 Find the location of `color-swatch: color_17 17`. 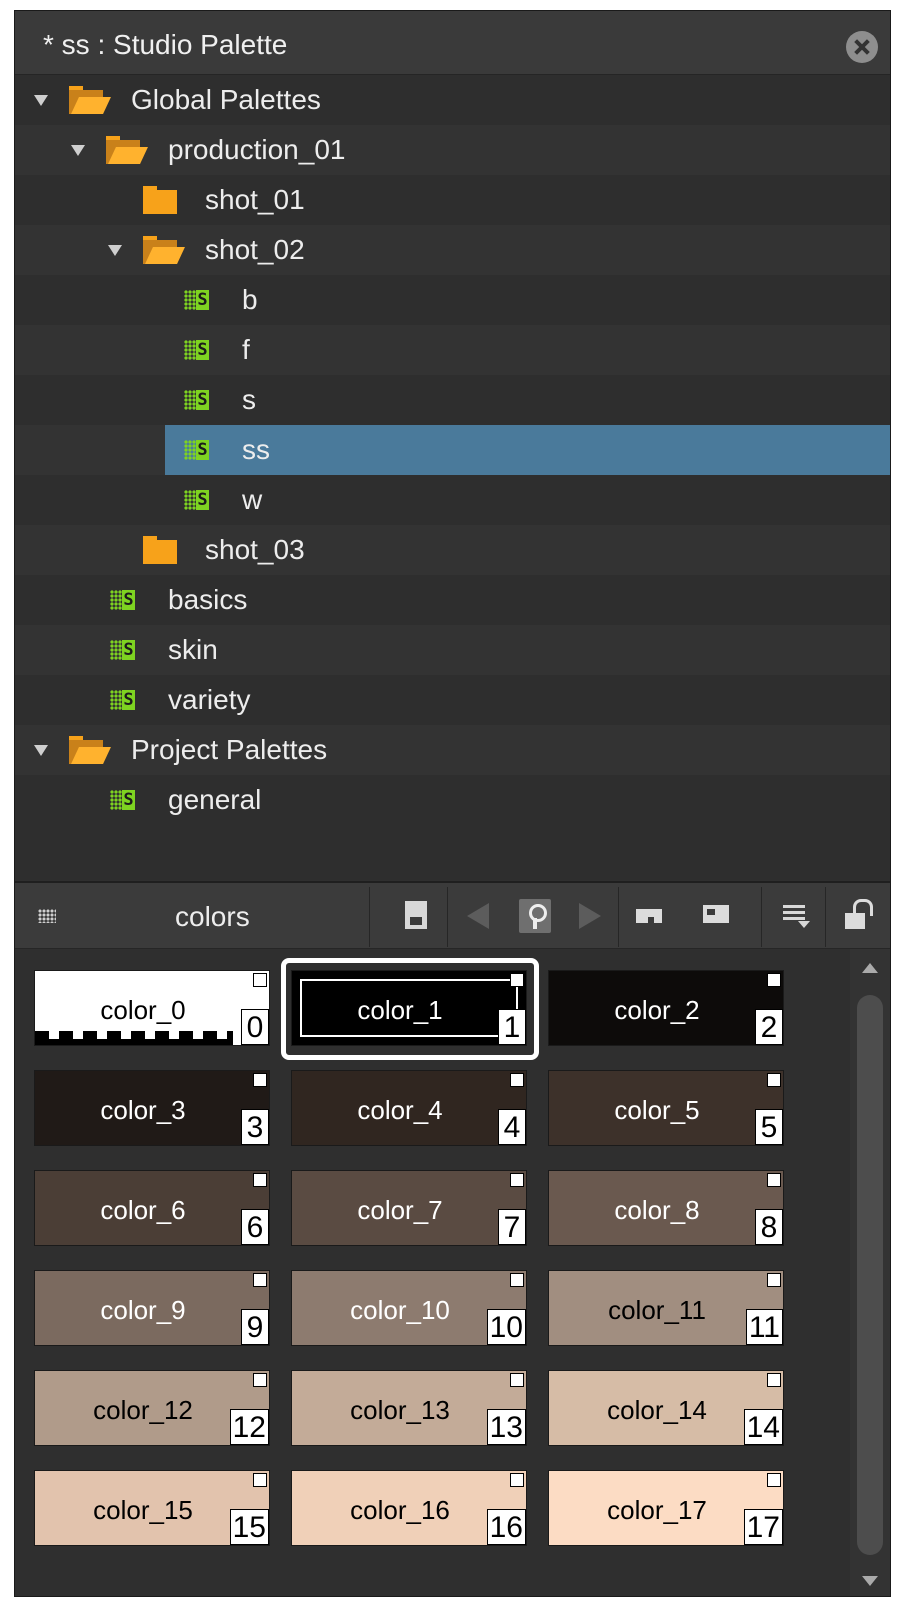

color-swatch: color_17 17 is located at coordinates (666, 1508).